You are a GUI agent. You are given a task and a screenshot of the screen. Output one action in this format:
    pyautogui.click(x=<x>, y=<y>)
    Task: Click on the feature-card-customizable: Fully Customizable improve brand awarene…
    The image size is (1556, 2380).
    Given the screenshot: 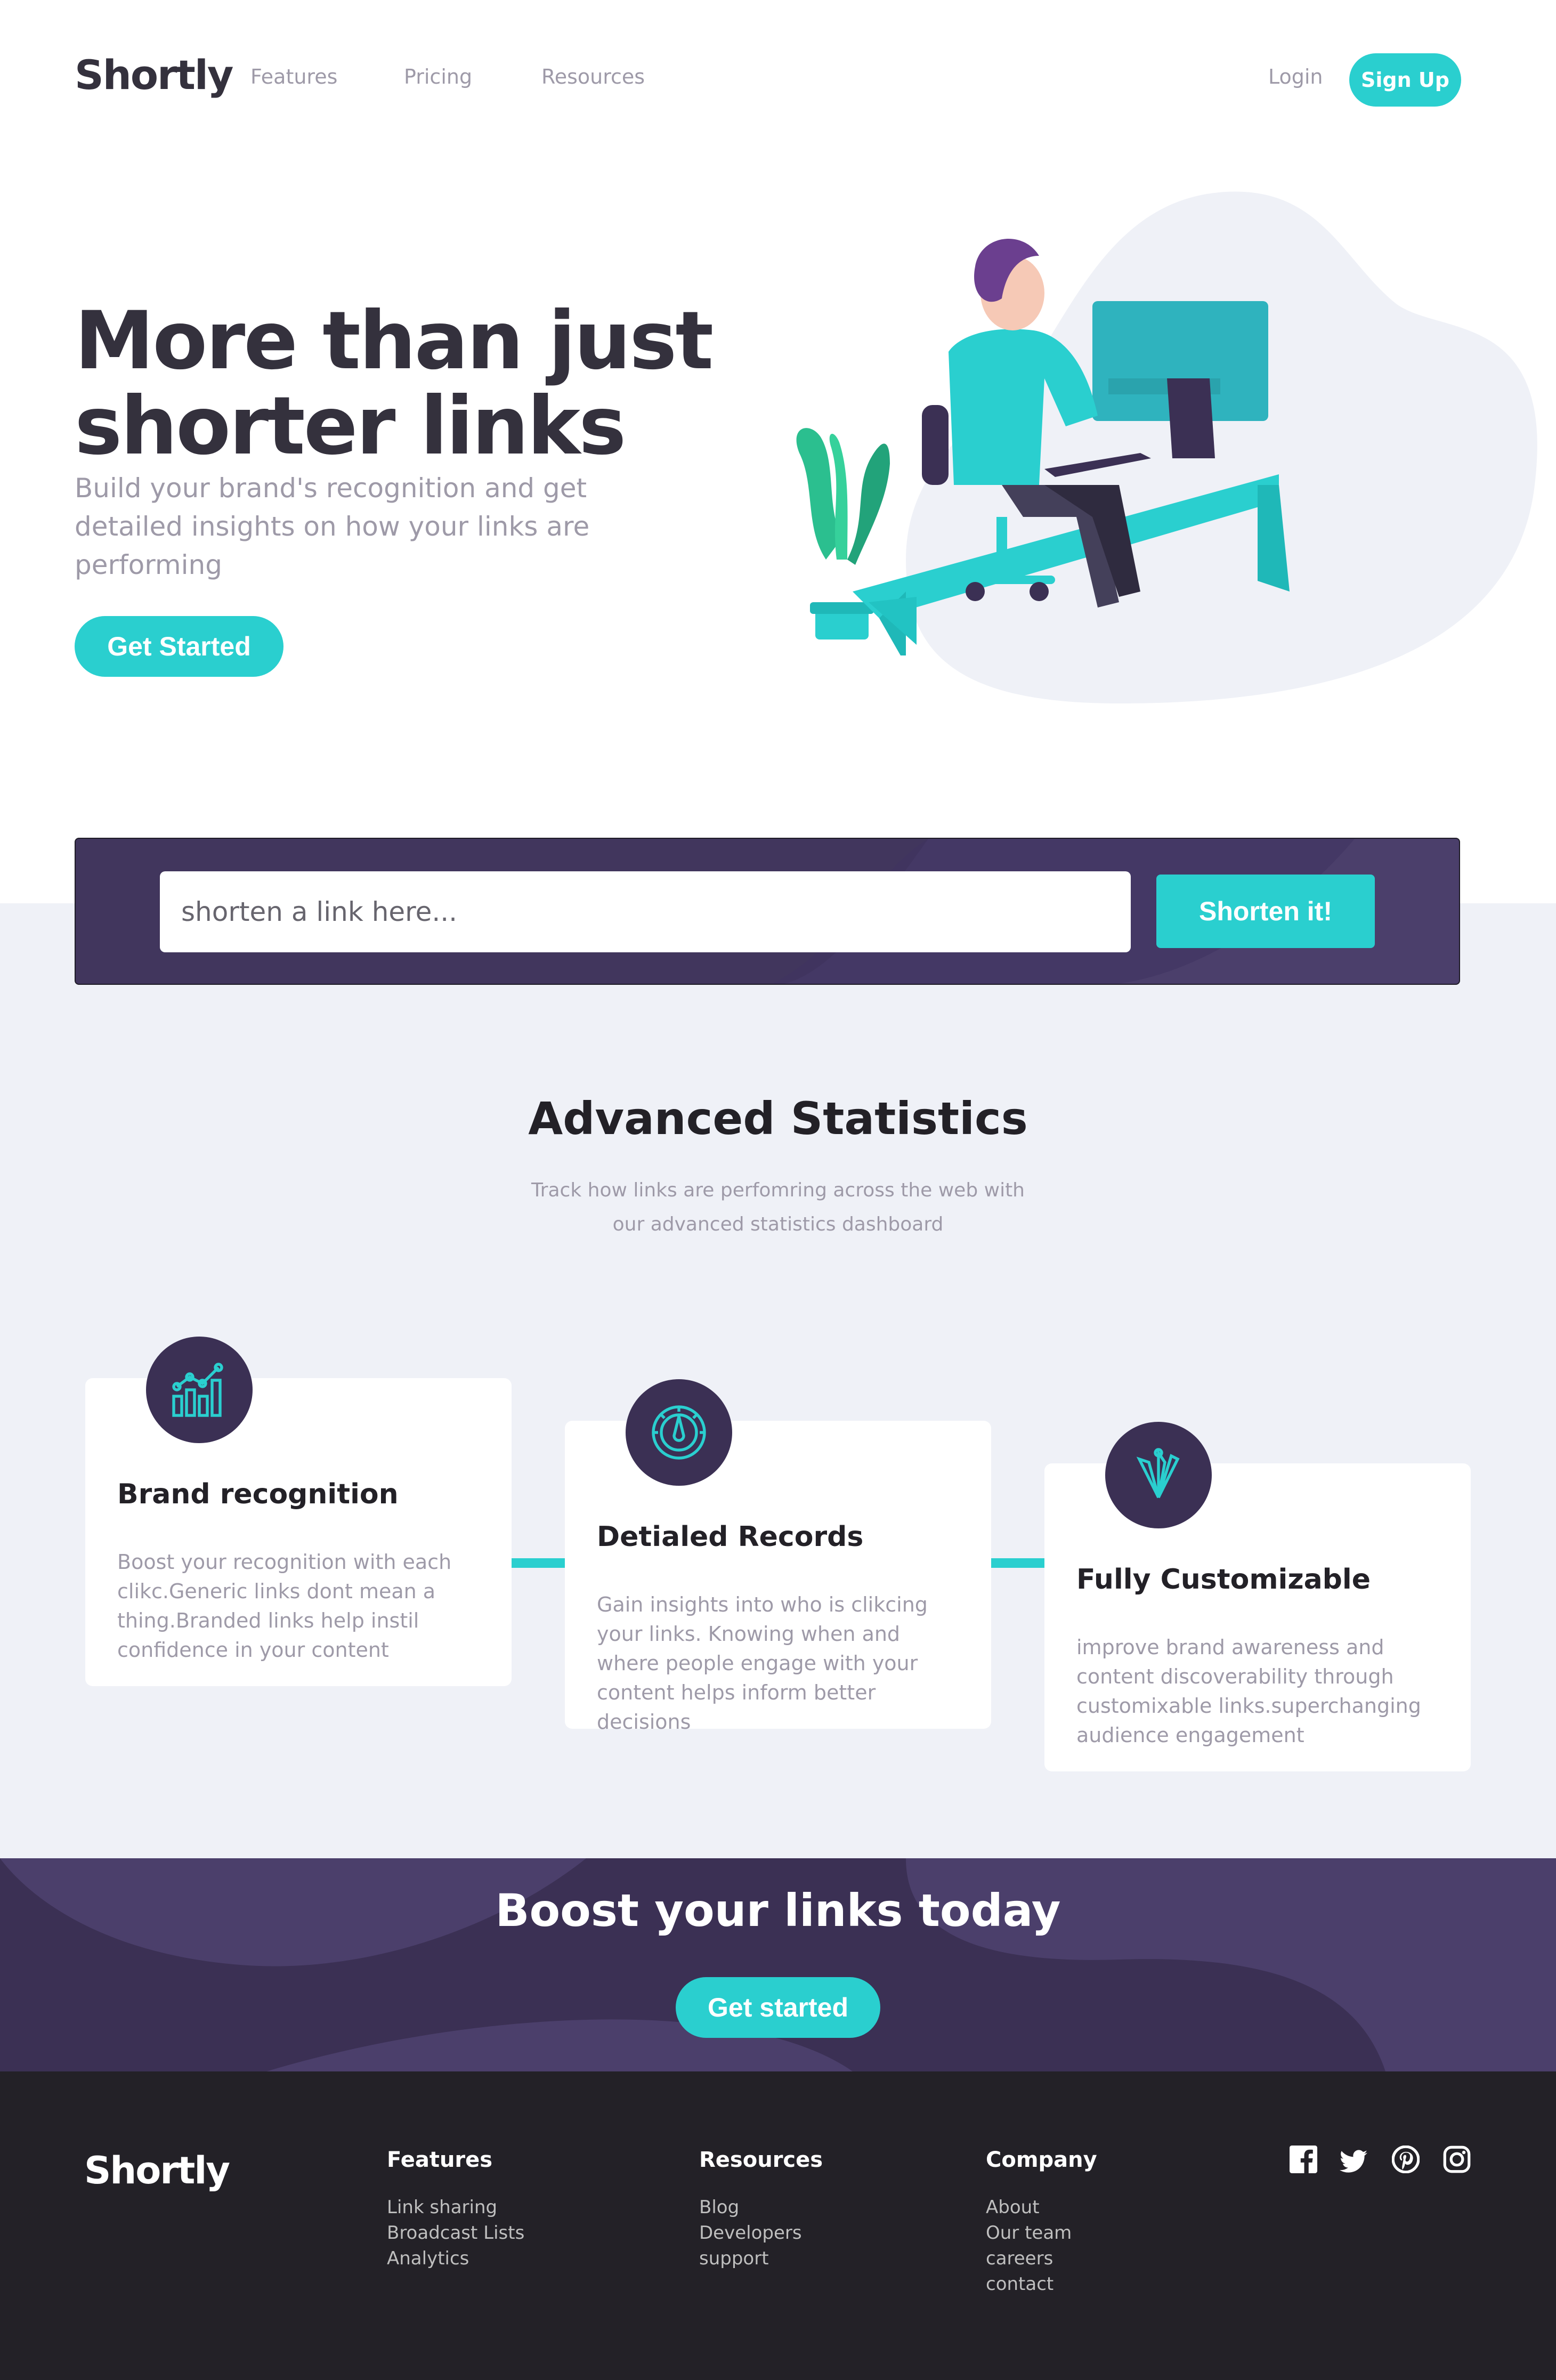 What is the action you would take?
    pyautogui.click(x=1257, y=1617)
    